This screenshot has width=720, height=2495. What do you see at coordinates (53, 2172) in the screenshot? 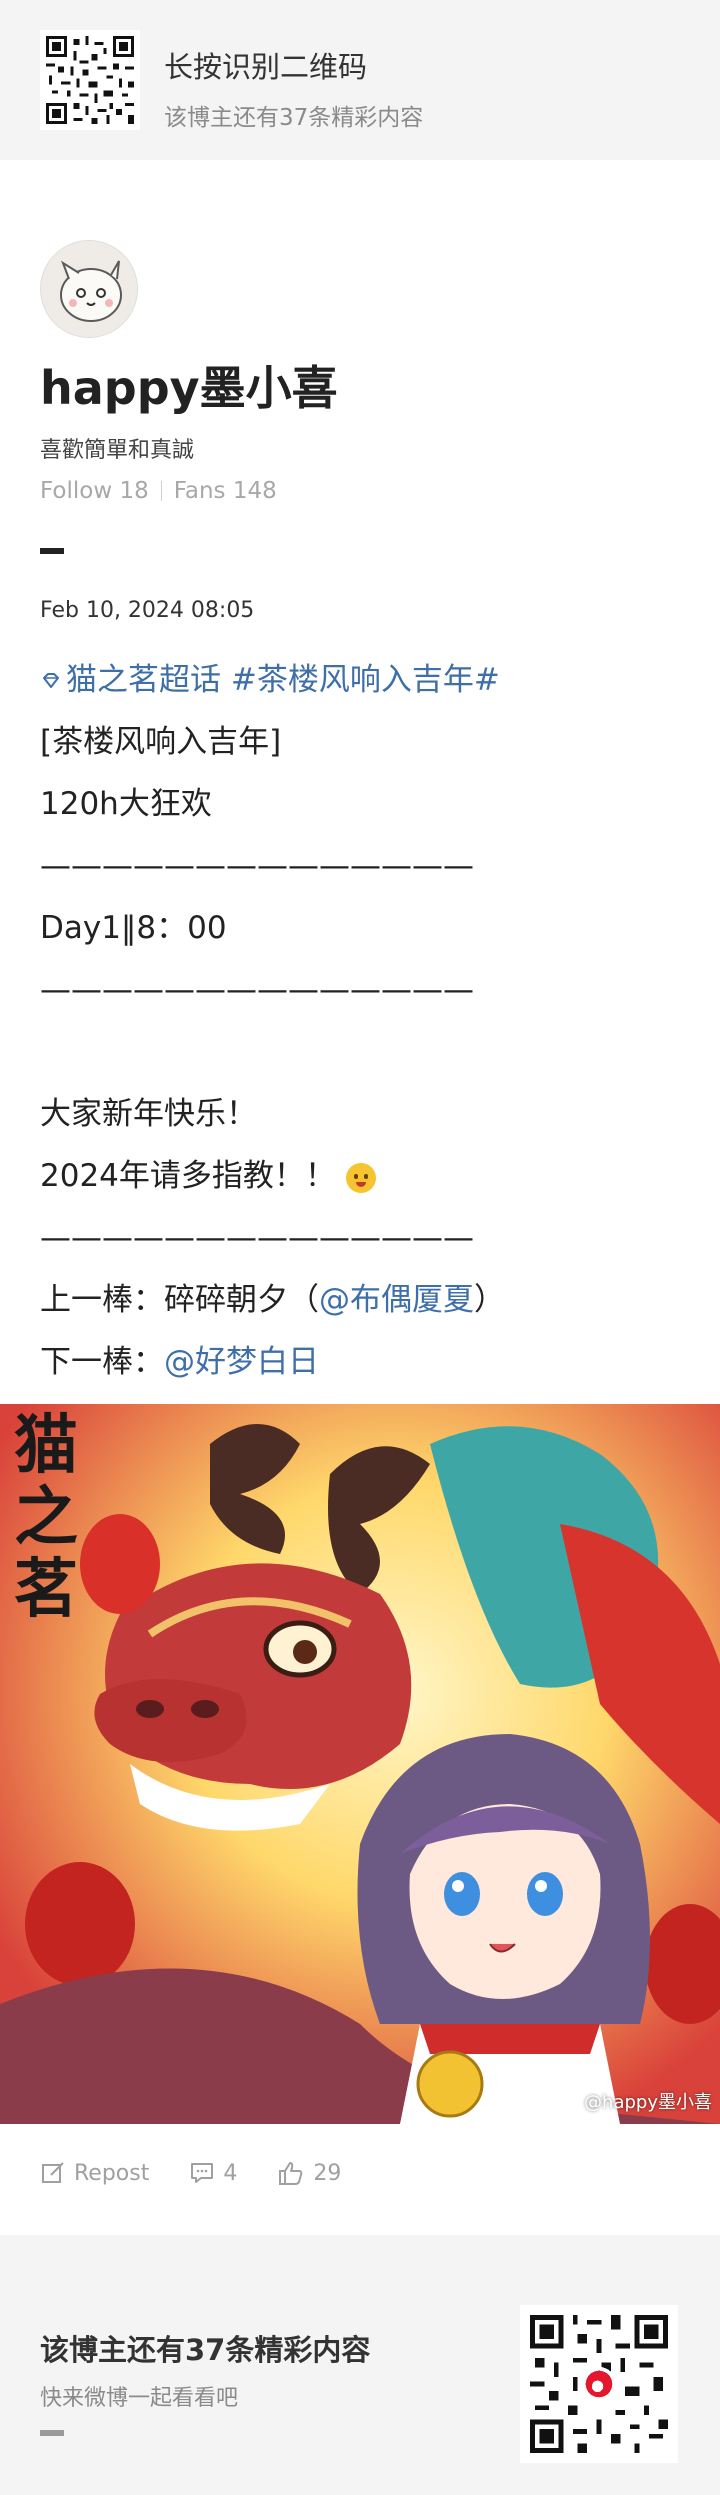
I see `repost-icon` at bounding box center [53, 2172].